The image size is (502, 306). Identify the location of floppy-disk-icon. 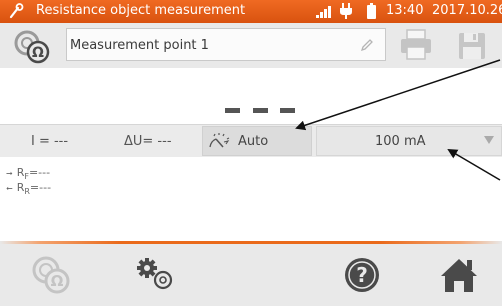
(472, 46).